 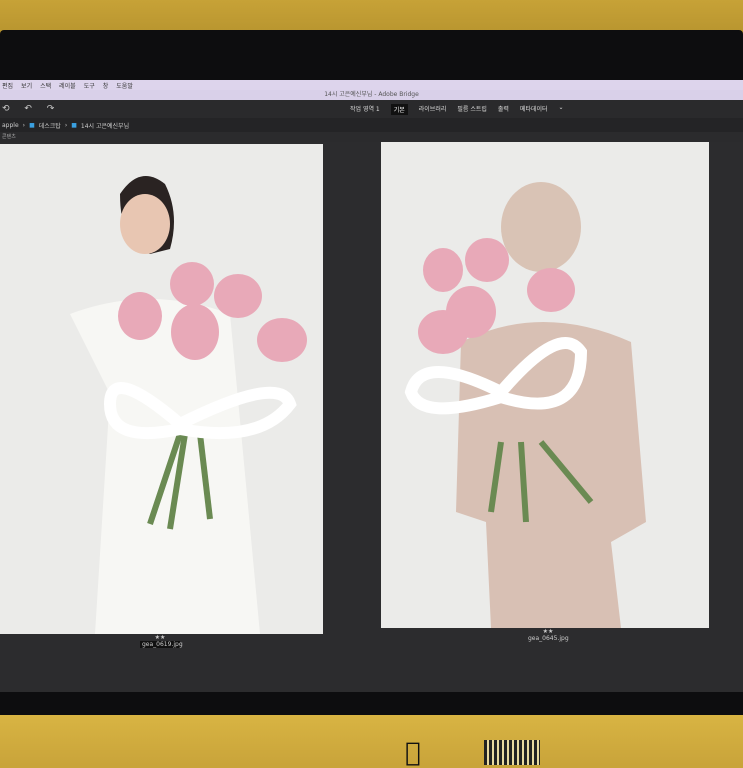 What do you see at coordinates (89, 85) in the screenshot?
I see `menu-tools: 도구` at bounding box center [89, 85].